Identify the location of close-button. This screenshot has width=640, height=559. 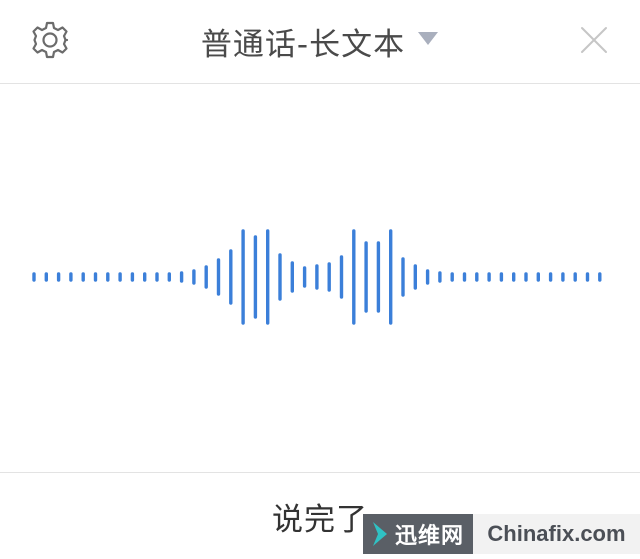
(594, 40).